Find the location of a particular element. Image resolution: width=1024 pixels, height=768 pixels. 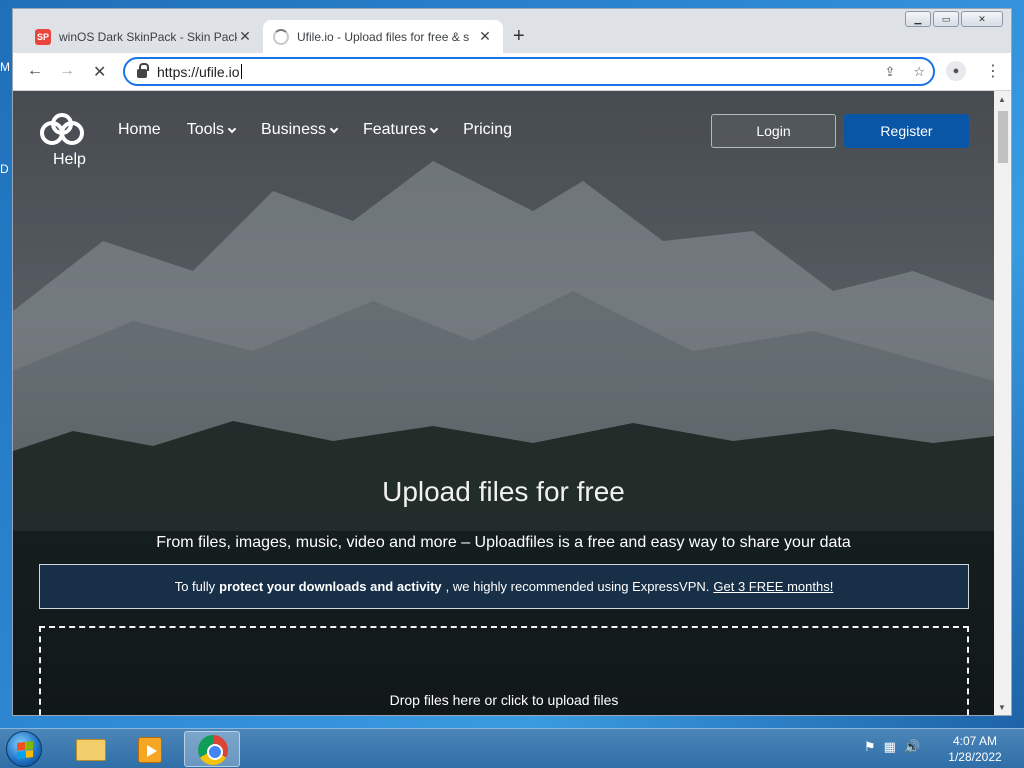

menu-kebab-icon: ⋮ is located at coordinates (993, 71).